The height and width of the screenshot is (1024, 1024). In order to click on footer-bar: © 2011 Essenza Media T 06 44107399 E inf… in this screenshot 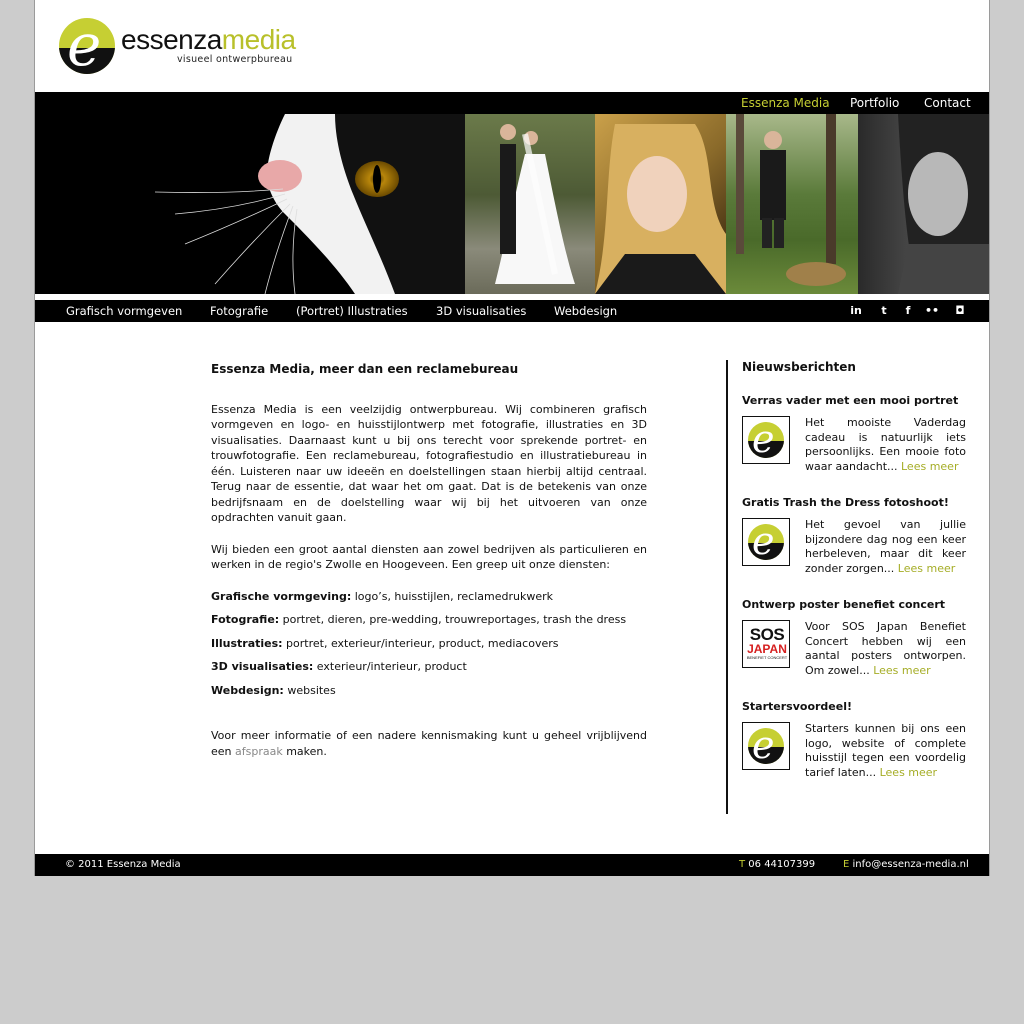, I will do `click(512, 865)`.